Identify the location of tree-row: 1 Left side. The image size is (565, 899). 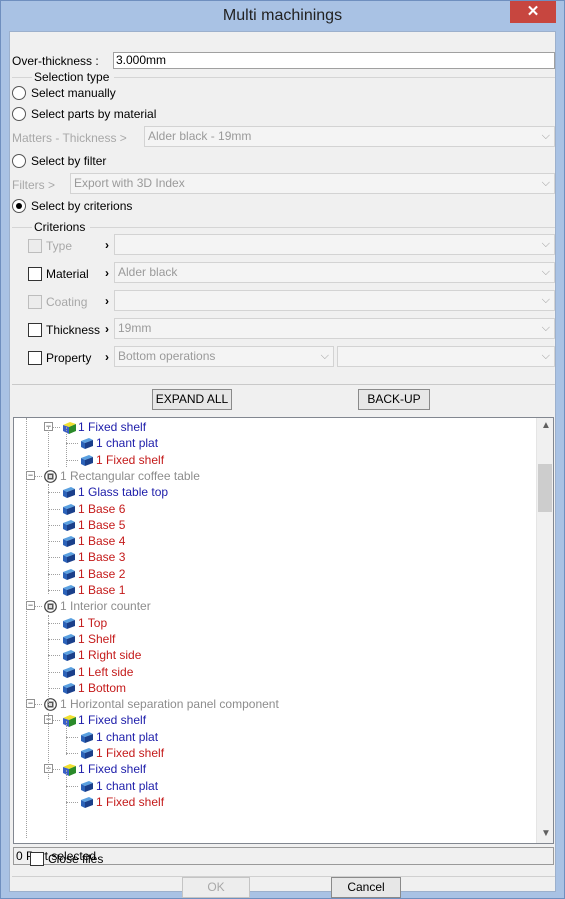
(274, 672).